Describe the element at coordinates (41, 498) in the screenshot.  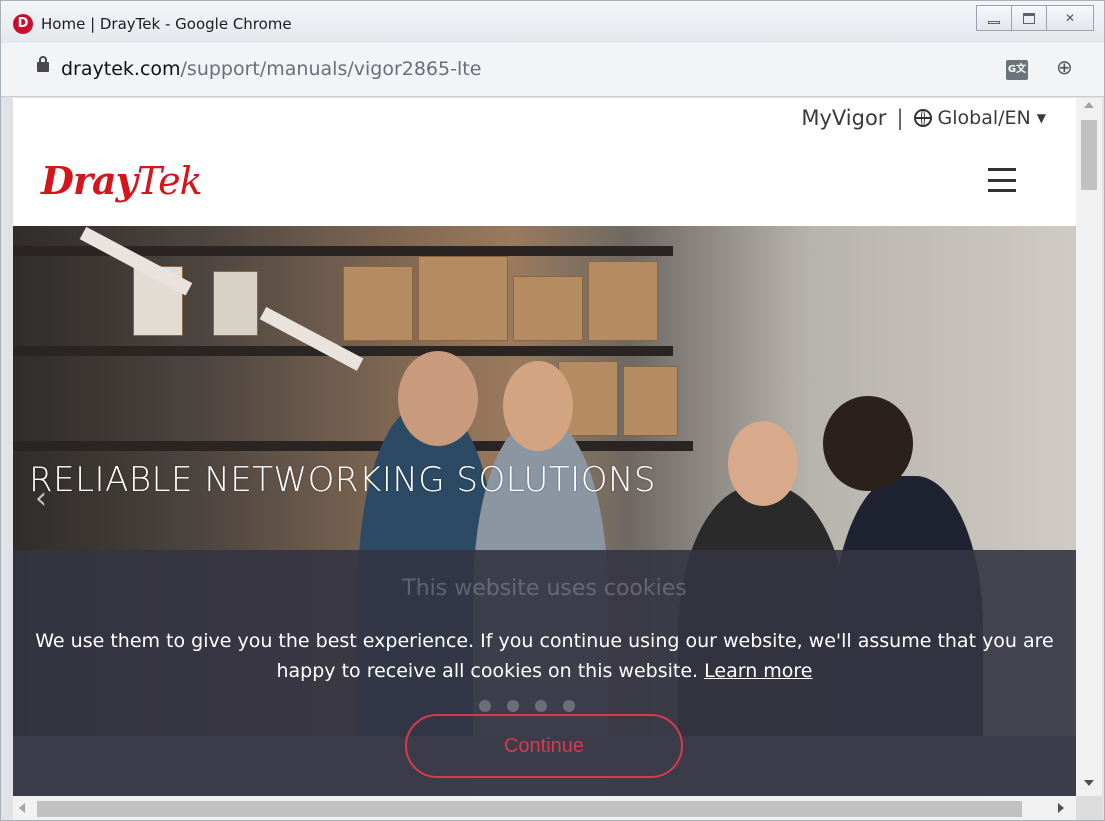
I see `carousel-prev-icon: ‹` at that location.